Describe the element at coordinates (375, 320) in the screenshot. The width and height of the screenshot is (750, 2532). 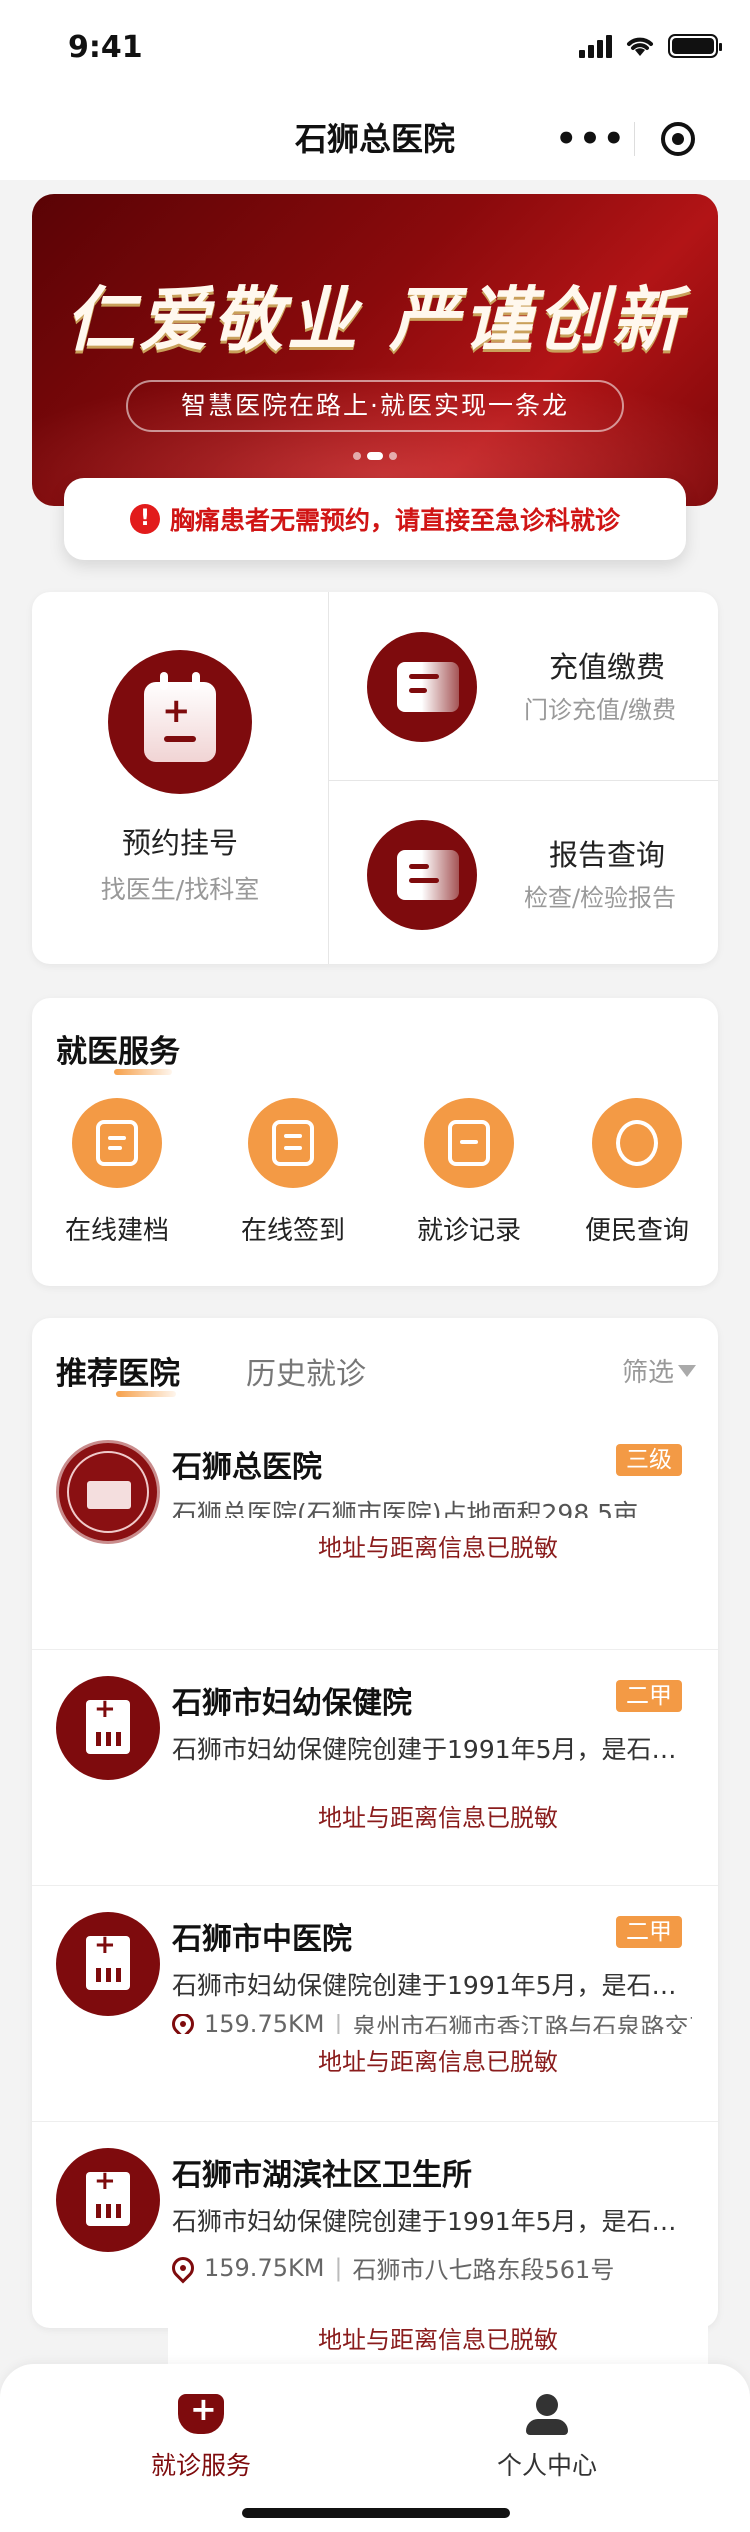
I see `banner-title: 仁爱敬业 严谨创新` at that location.